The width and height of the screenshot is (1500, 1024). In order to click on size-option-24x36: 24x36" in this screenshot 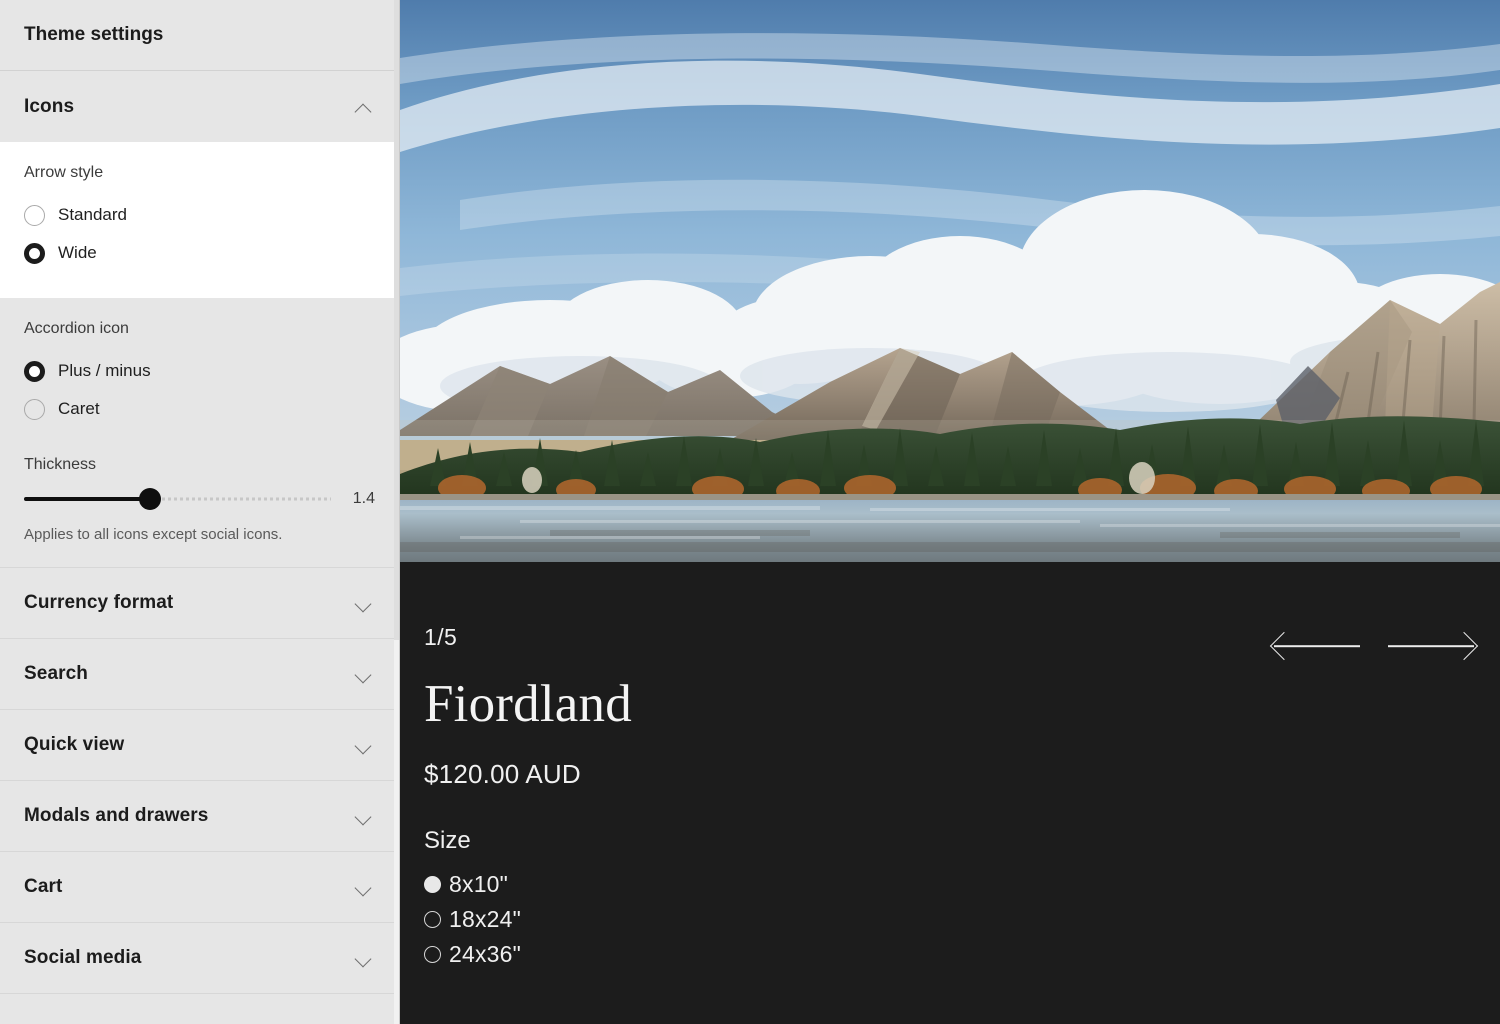, I will do `click(962, 954)`.